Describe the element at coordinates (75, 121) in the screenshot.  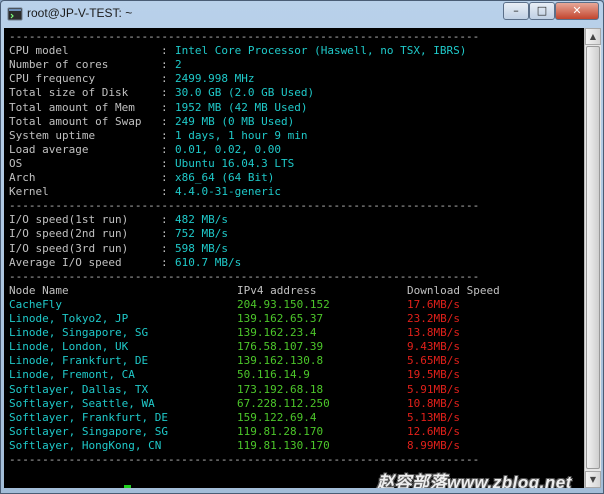
I see `sysinfo-label: Total amount of Swap` at that location.